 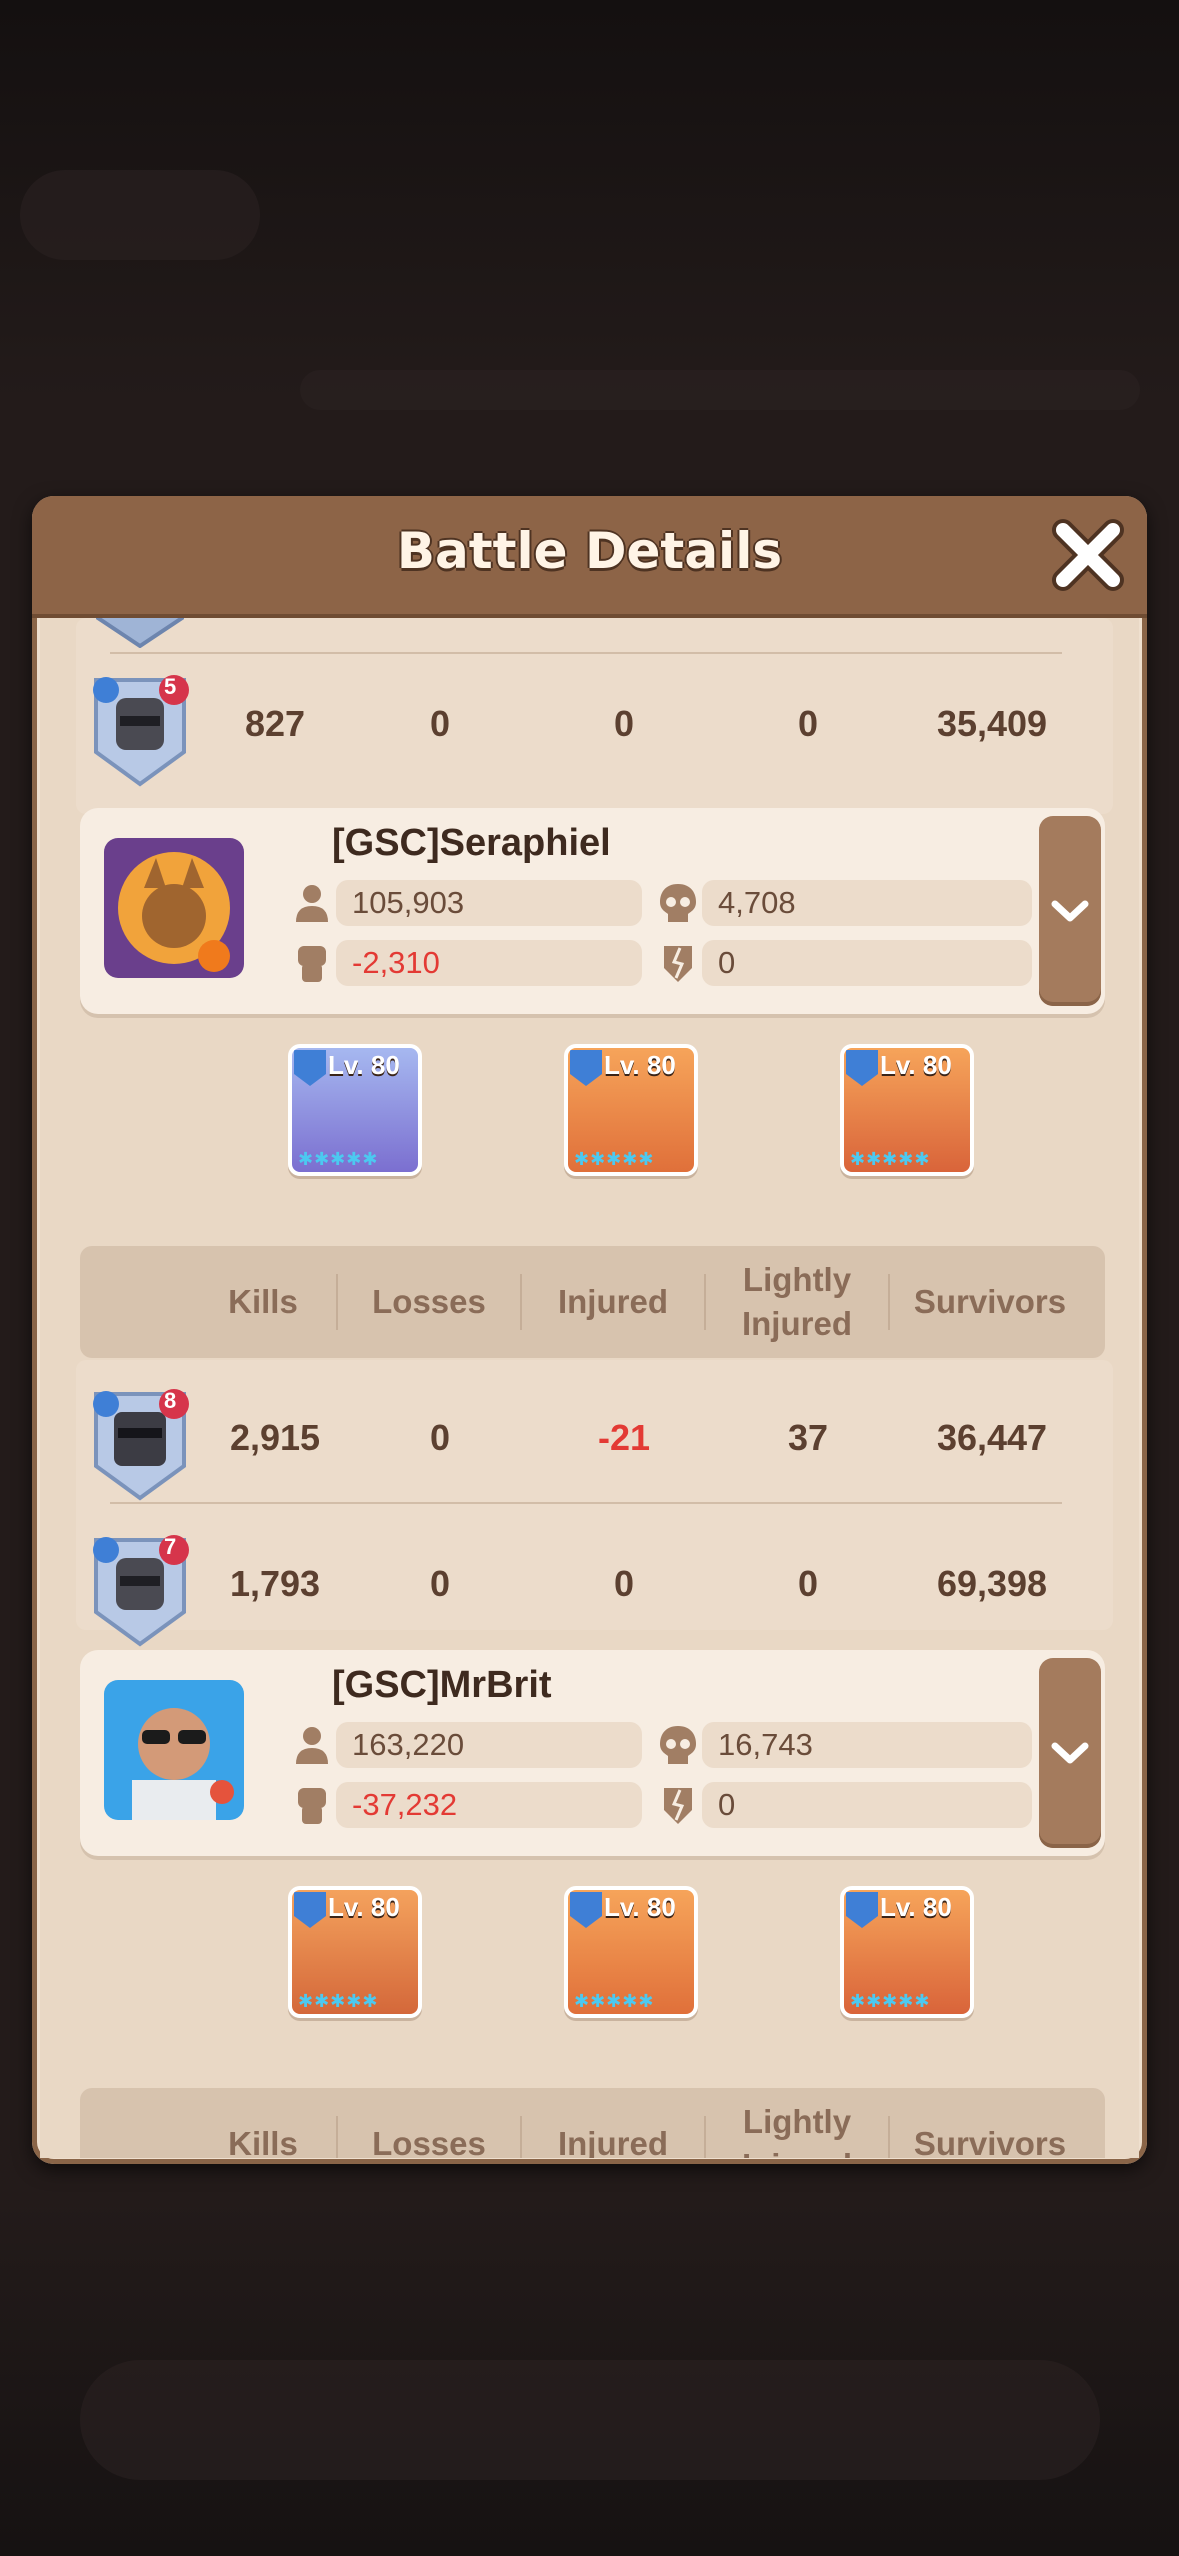 I want to click on unit-badge: 7, so click(x=140, y=1590).